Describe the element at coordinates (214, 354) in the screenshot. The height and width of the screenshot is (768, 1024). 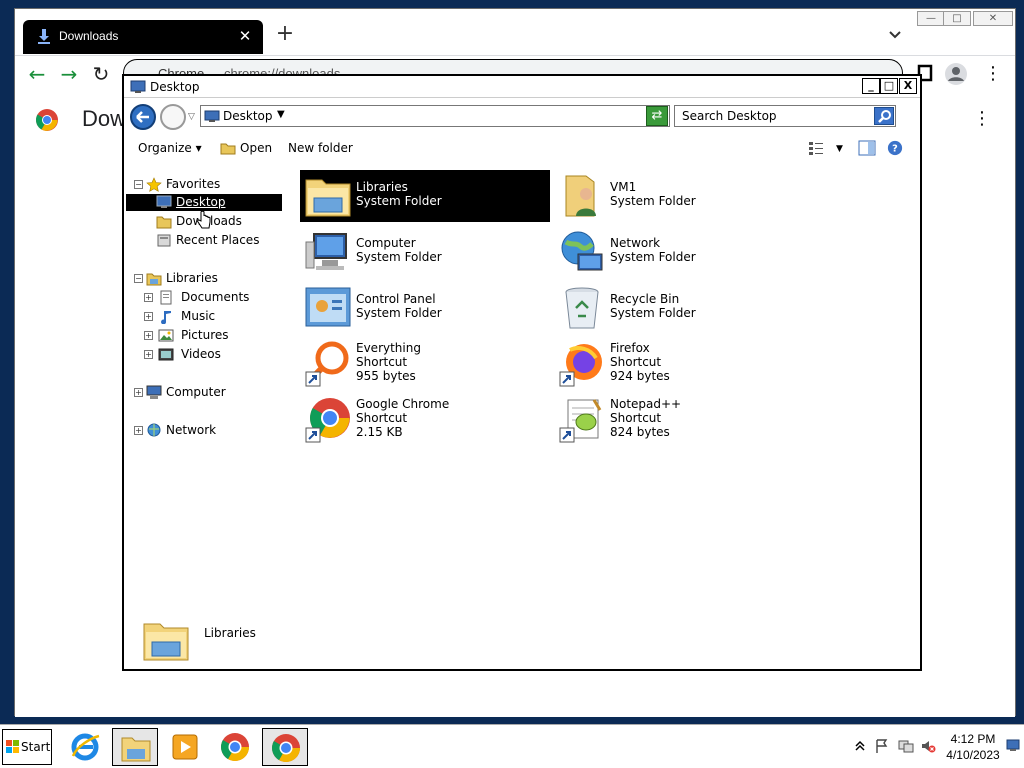
I see `tree-videos: + Videos` at that location.